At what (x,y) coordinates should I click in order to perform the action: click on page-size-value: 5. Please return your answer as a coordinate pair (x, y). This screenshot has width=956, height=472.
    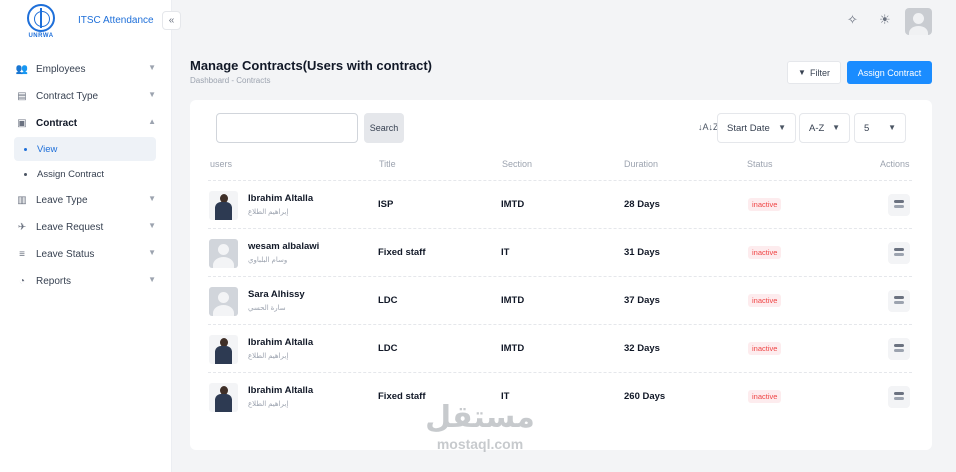
    Looking at the image, I should click on (867, 128).